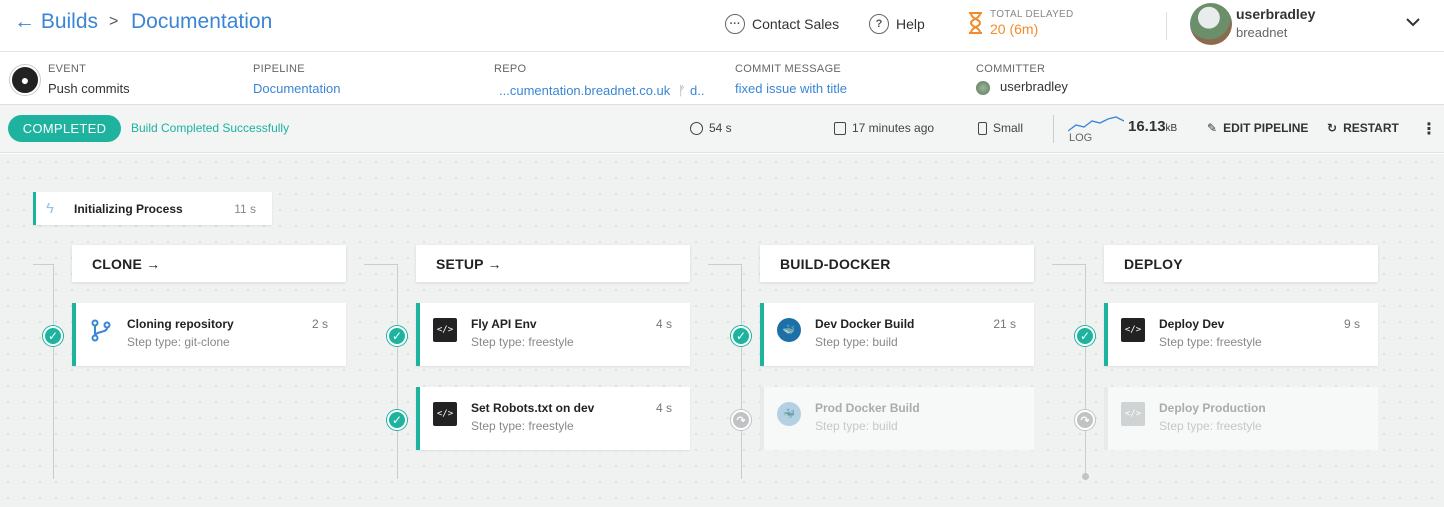 The width and height of the screenshot is (1444, 507). Describe the element at coordinates (1011, 69) in the screenshot. I see `committer-label: COMMITTER` at that location.